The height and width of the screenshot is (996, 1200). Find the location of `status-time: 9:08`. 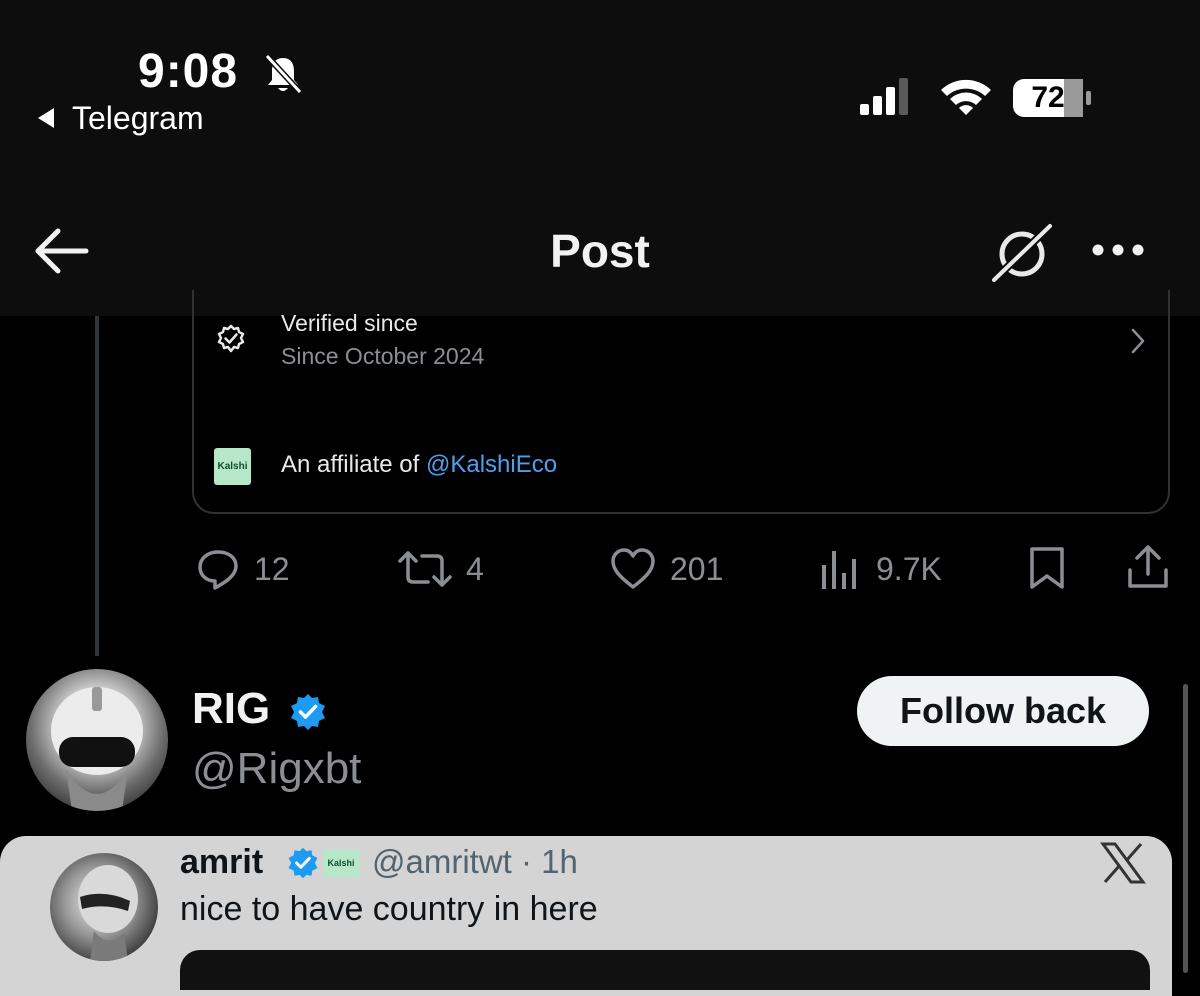

status-time: 9:08 is located at coordinates (188, 71).